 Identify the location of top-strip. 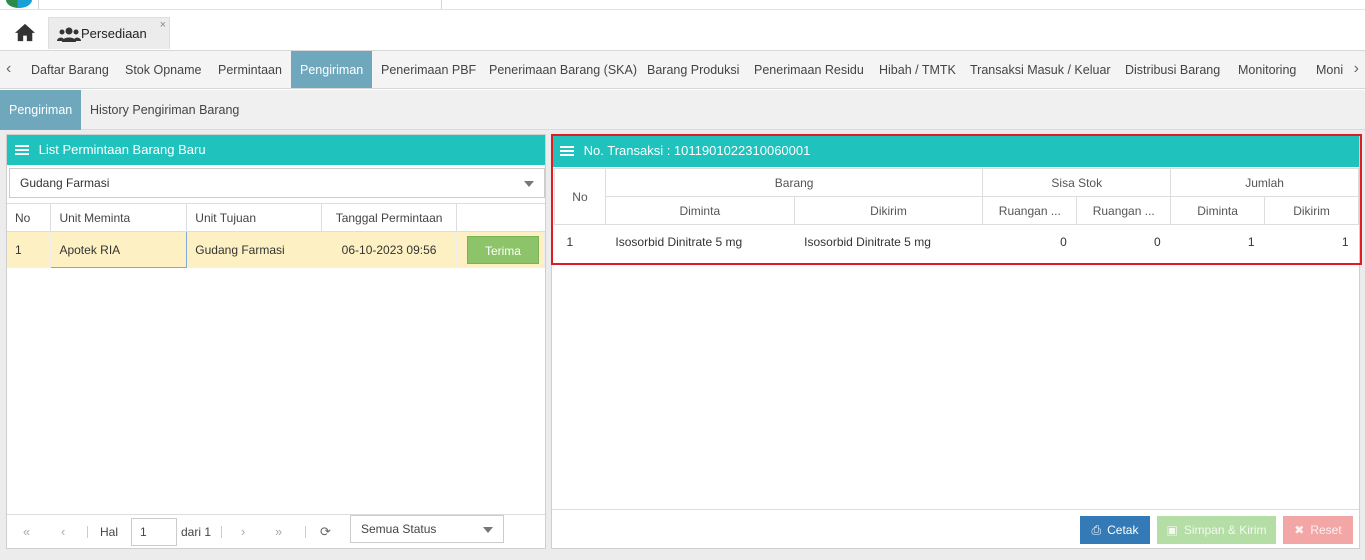
(682, 5).